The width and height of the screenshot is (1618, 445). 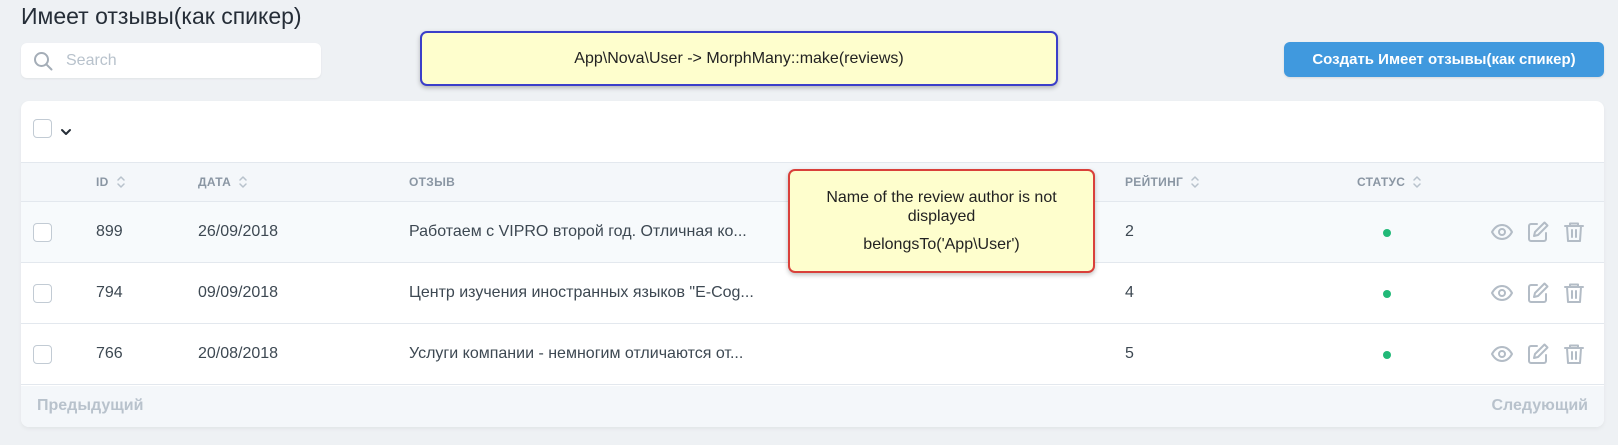 I want to click on cell-date: 09/09/2018, so click(x=238, y=292).